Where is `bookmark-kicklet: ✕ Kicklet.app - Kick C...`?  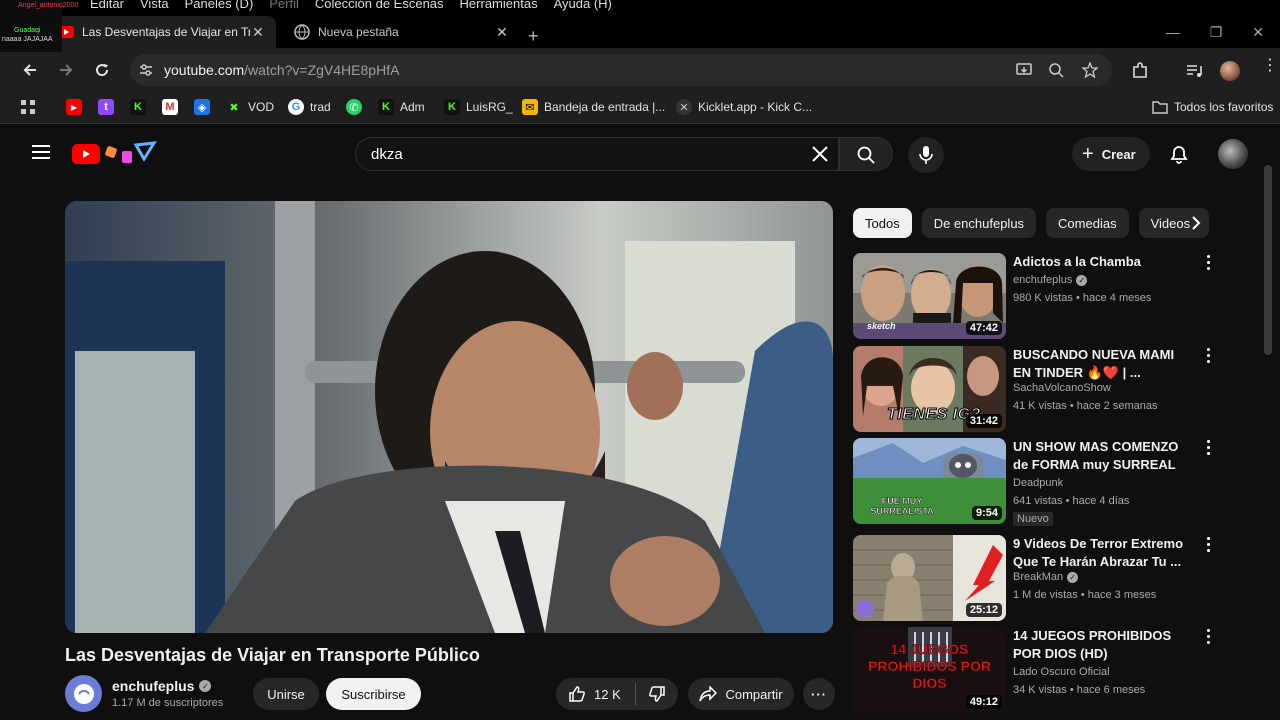
bookmark-kicklet: ✕ Kicklet.app - Kick C... is located at coordinates (744, 107).